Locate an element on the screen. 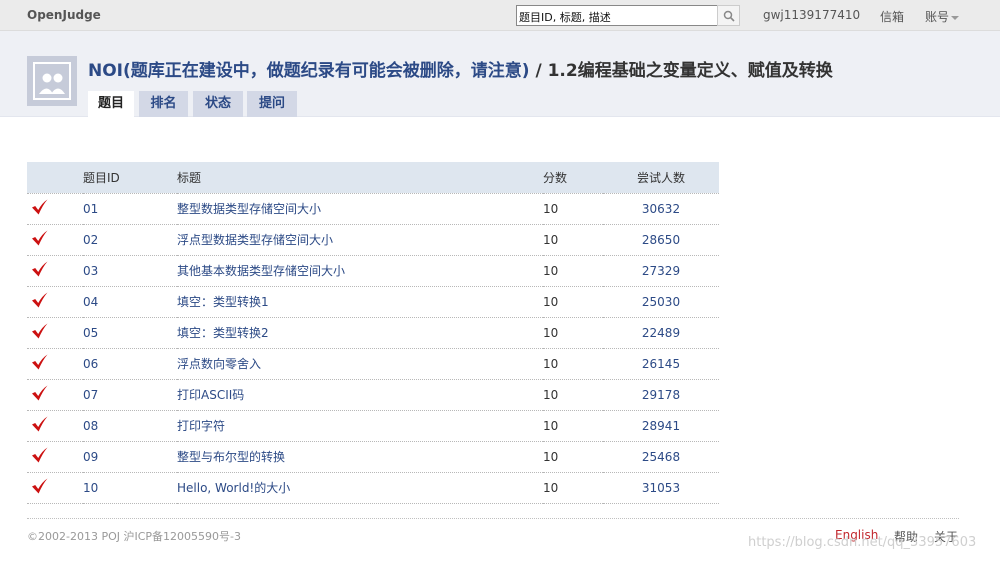  problem-title-link: 整型与布尔型的转换 is located at coordinates (360, 456).